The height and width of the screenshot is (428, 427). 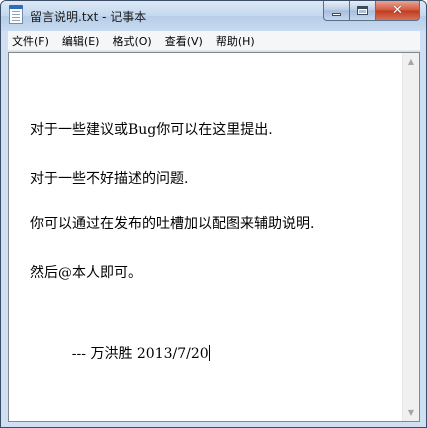 I want to click on vertical-scrollbar: ▲ ▼, so click(x=410, y=237).